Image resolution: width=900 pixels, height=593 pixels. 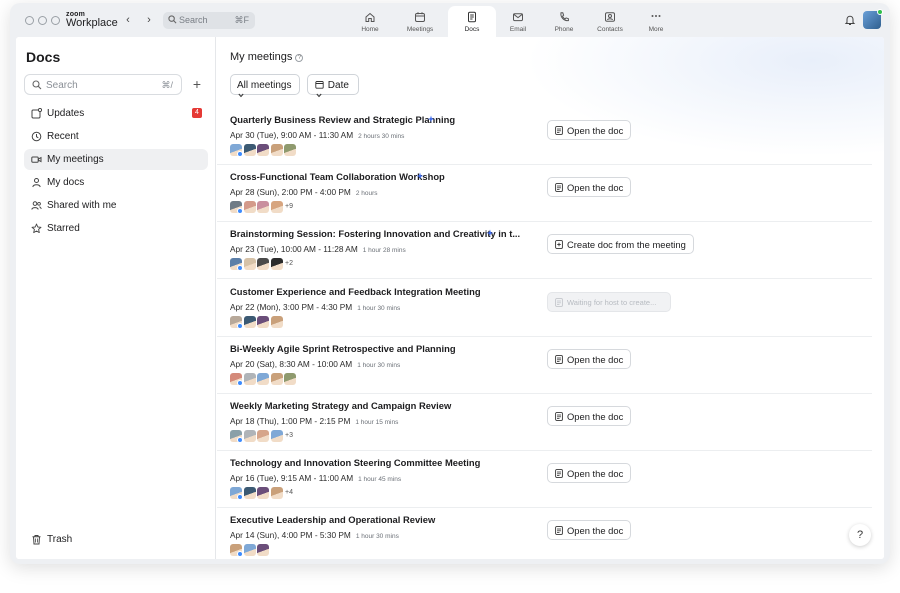 I want to click on more-participants-count: +4, so click(x=289, y=493).